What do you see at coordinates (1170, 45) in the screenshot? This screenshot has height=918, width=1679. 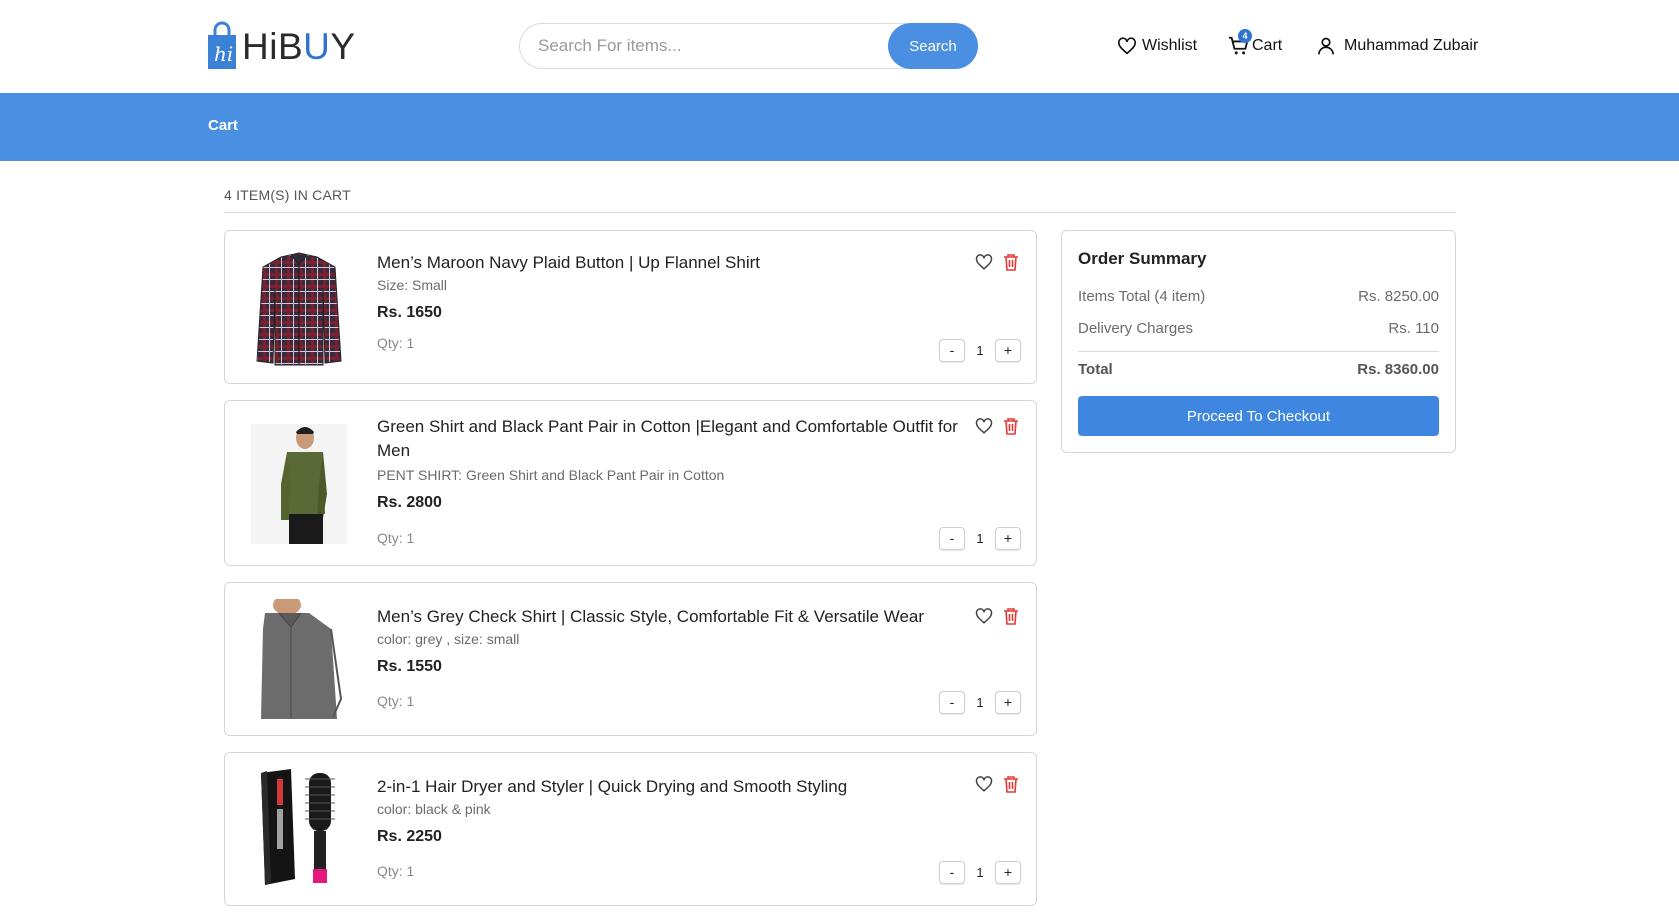 I see `wishlist-label: Wishlist` at bounding box center [1170, 45].